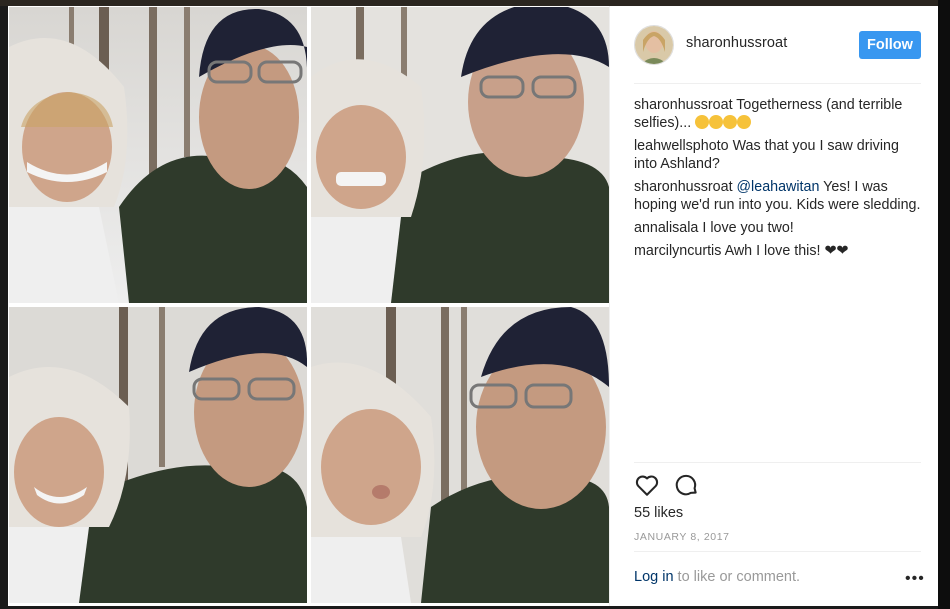  Describe the element at coordinates (836, 251) in the screenshot. I see `heart-emoji-icon: ❤❤` at that location.